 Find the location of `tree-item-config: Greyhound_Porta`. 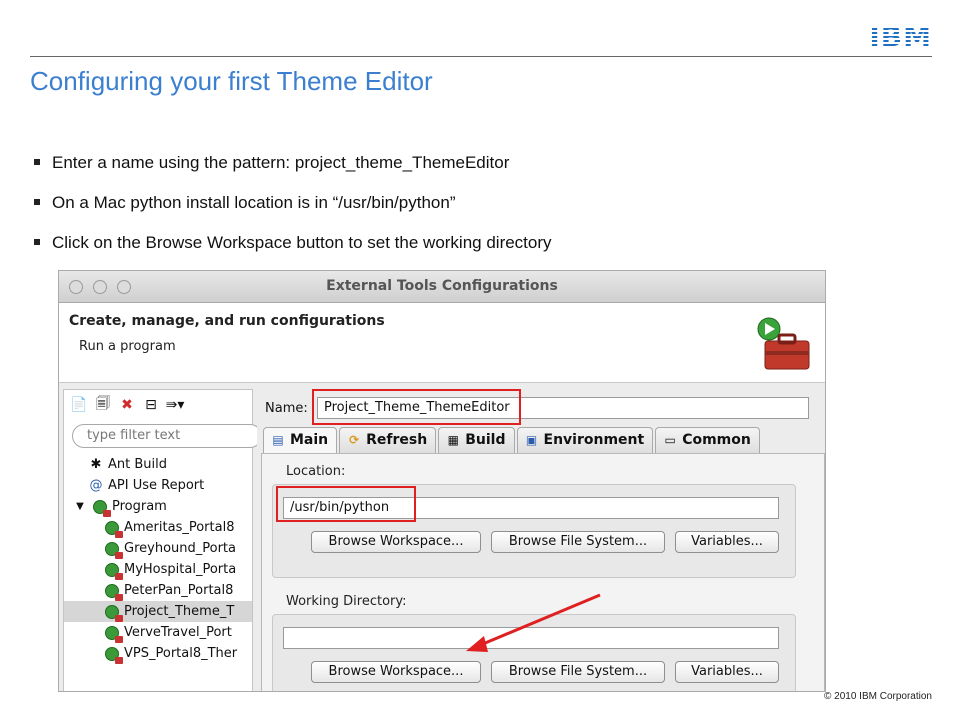

tree-item-config: Greyhound_Porta is located at coordinates (158, 548).